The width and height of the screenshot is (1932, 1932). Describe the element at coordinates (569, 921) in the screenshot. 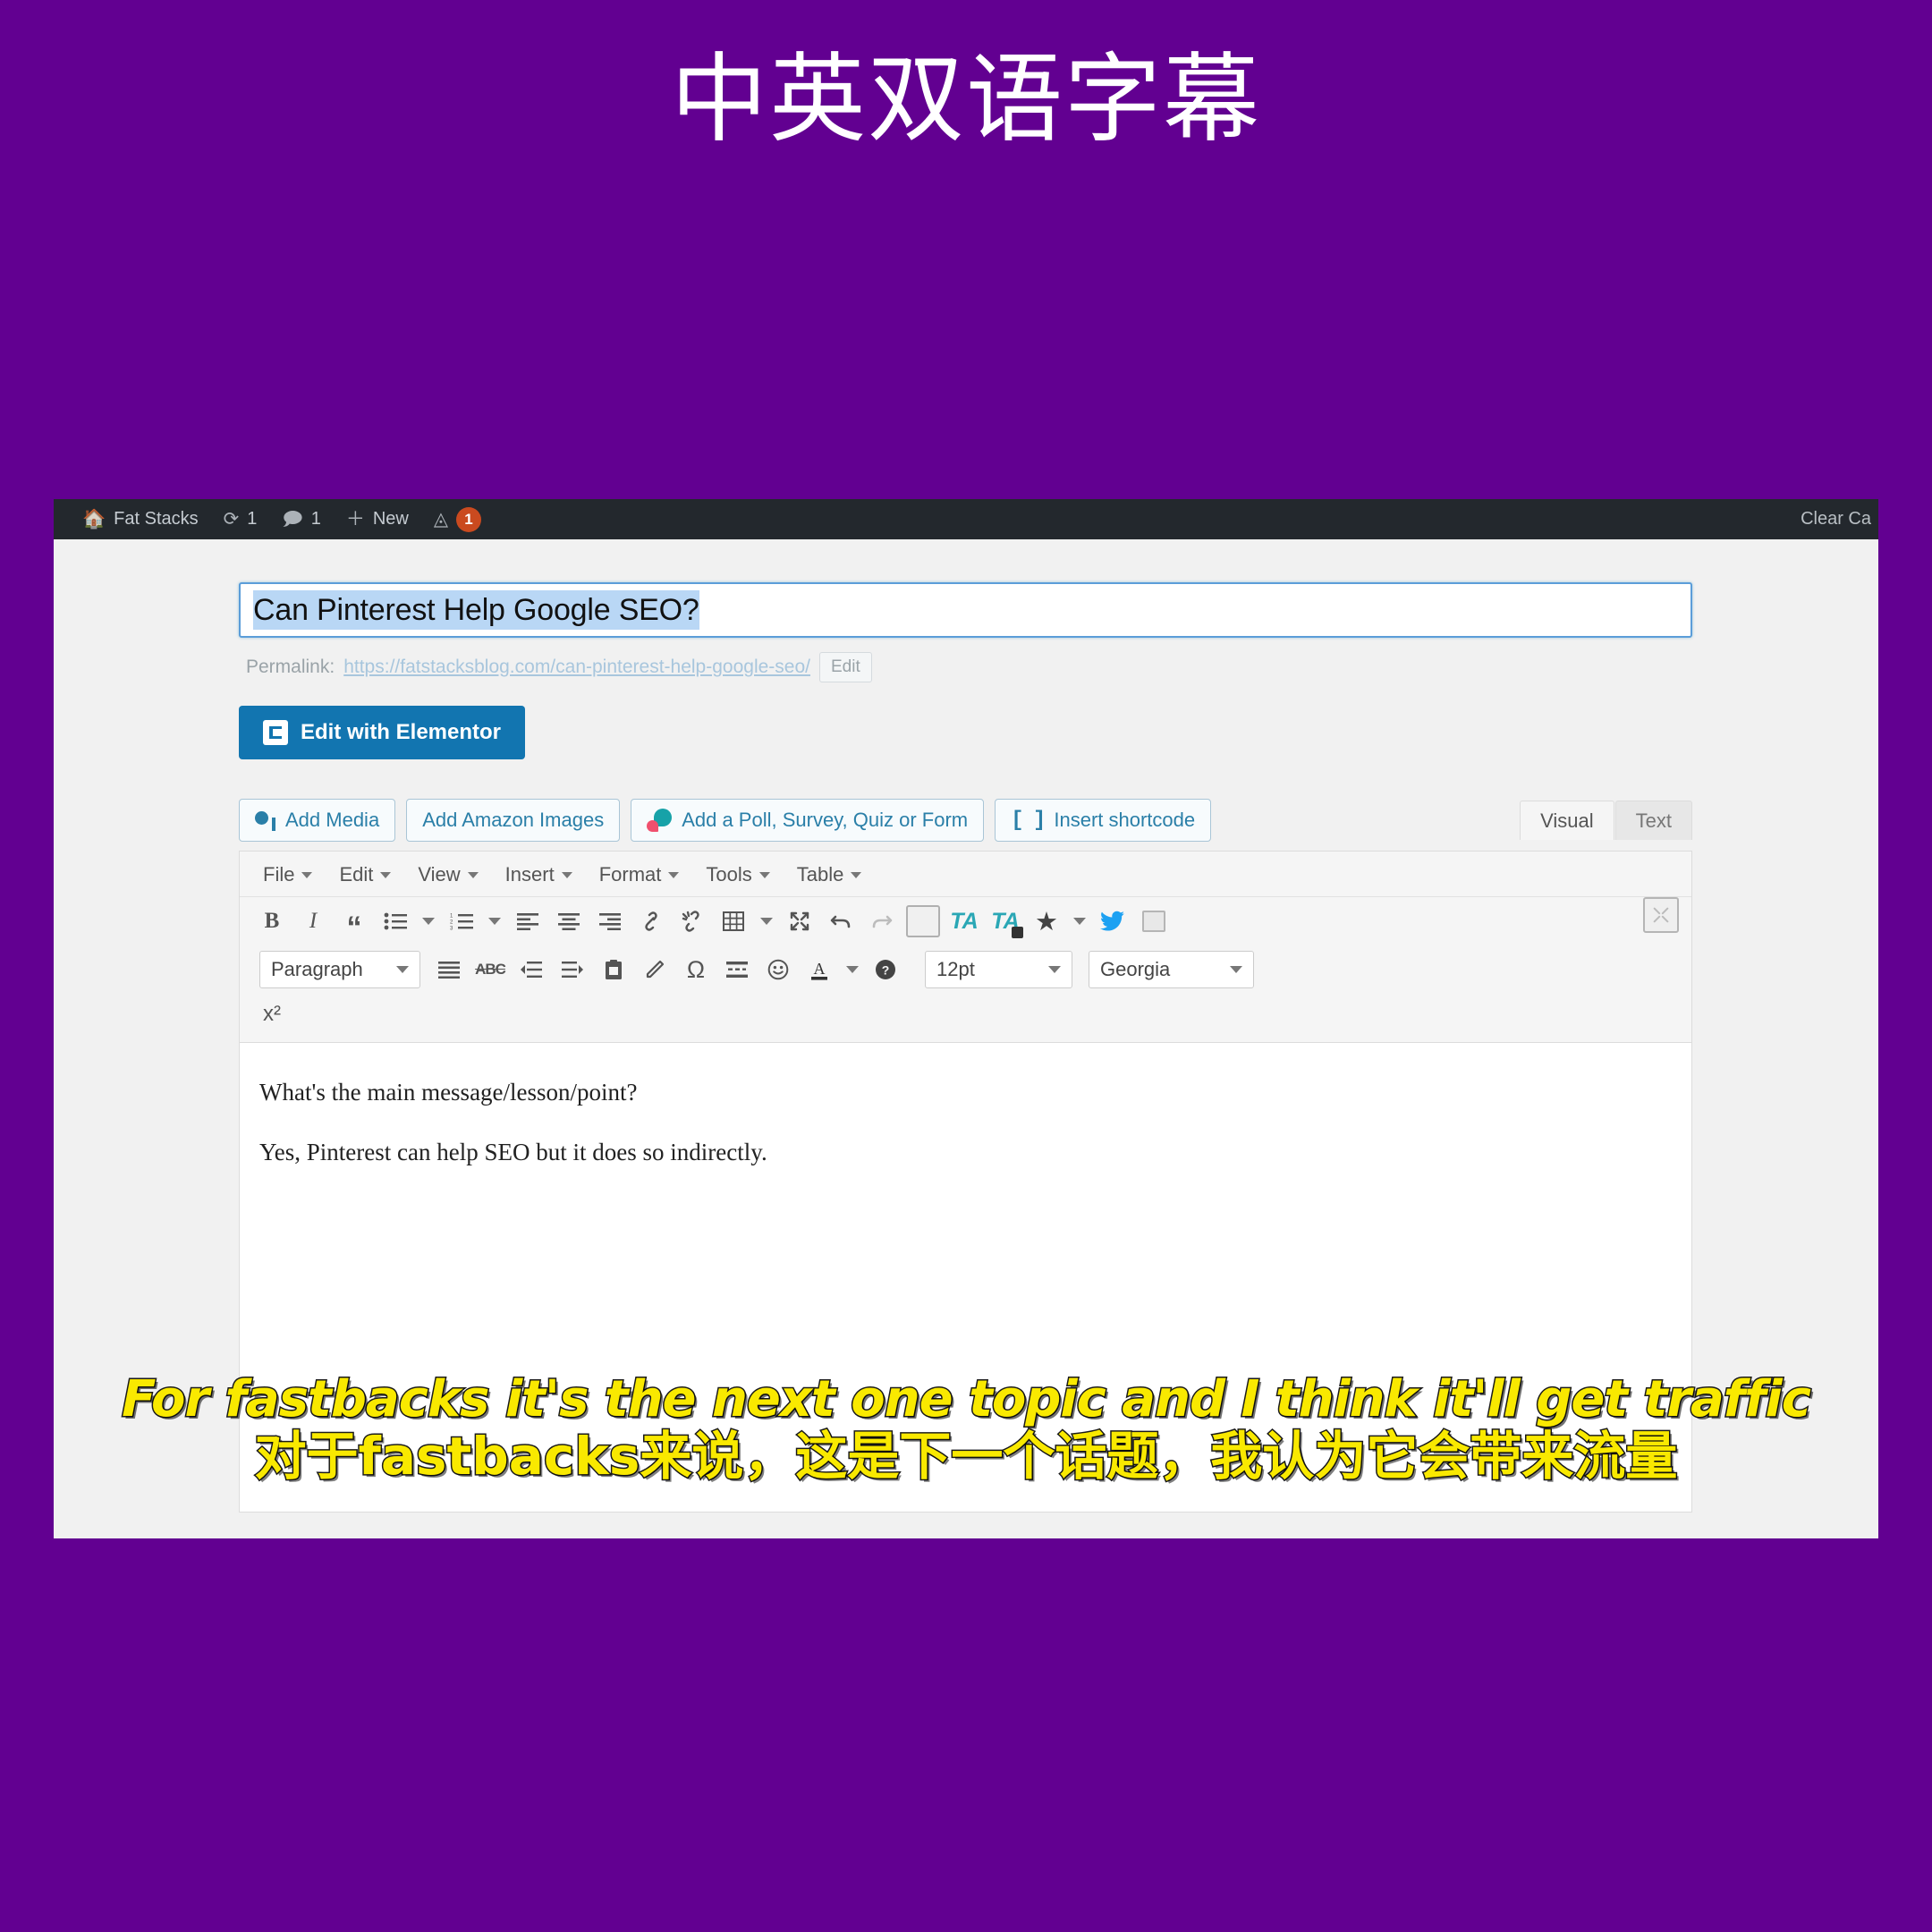

I see `align-center-icon` at that location.